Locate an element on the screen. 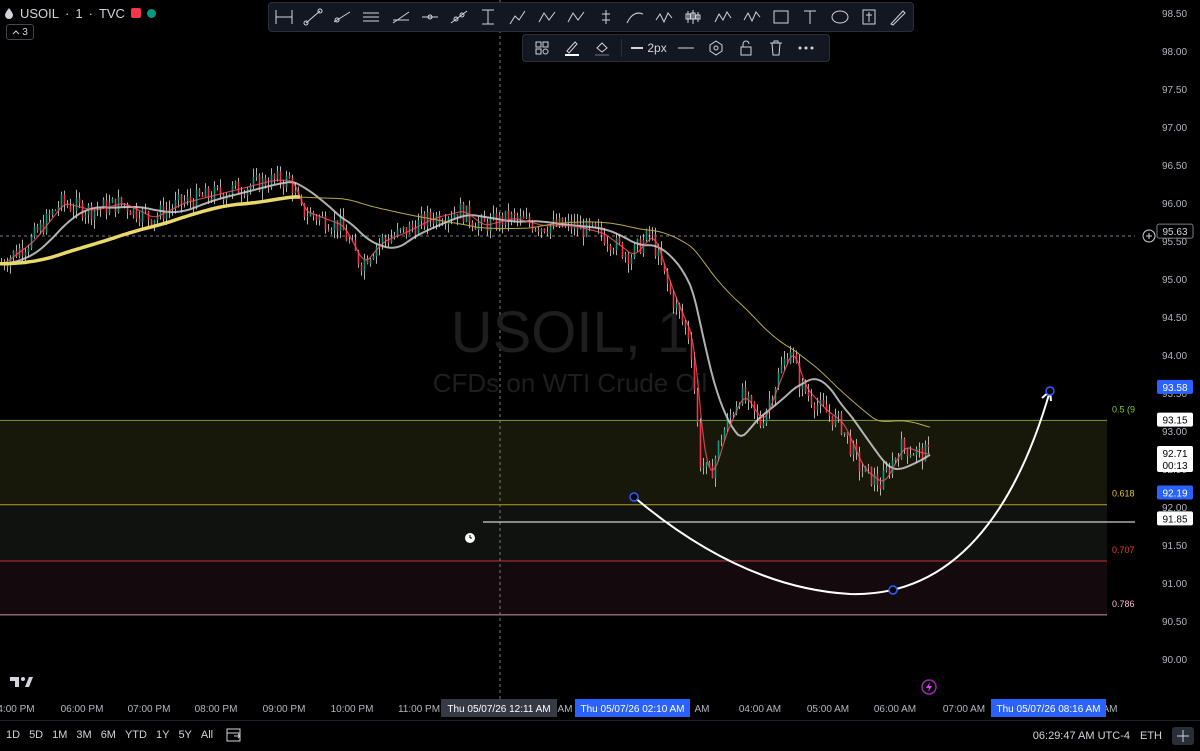 Image resolution: width=1200 pixels, height=751 pixels. goto-date-icon is located at coordinates (234, 735).